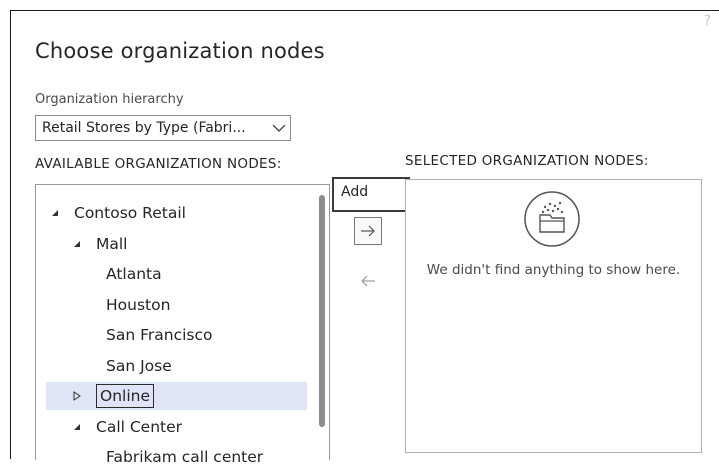  Describe the element at coordinates (176, 396) in the screenshot. I see `tree-node: Online` at that location.